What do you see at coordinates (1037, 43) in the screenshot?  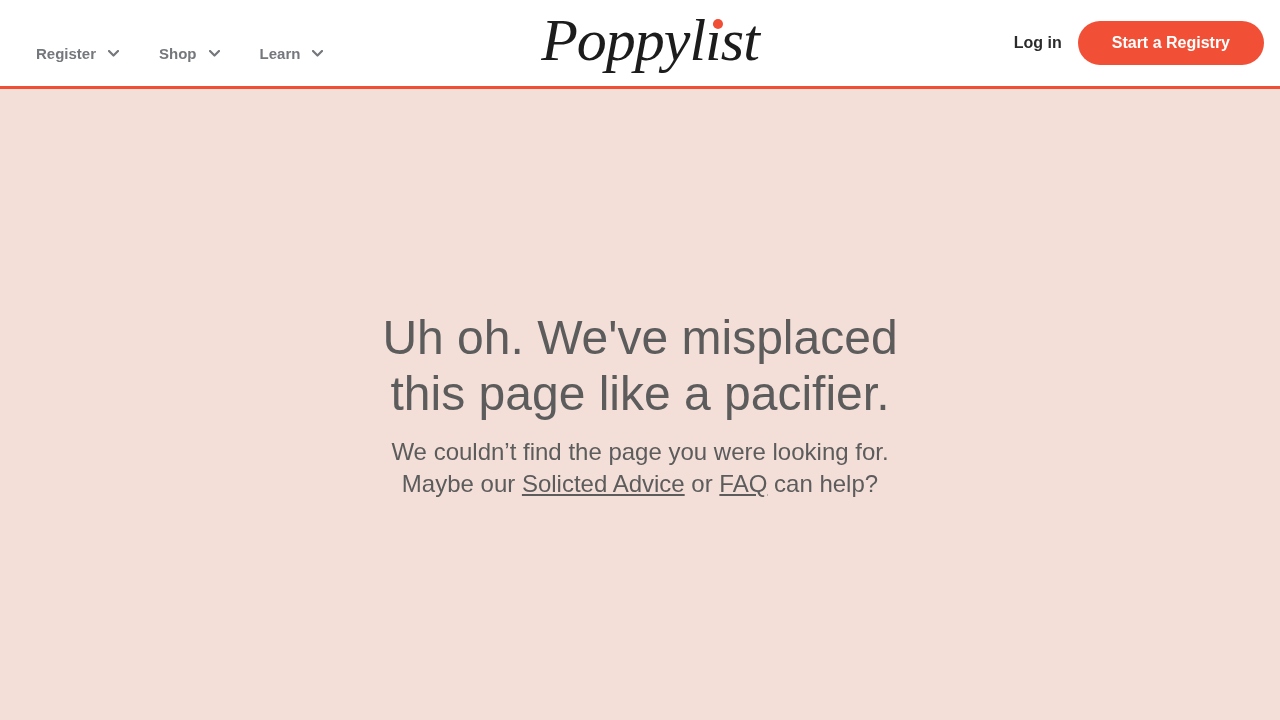 I see `login-link: Log in` at bounding box center [1037, 43].